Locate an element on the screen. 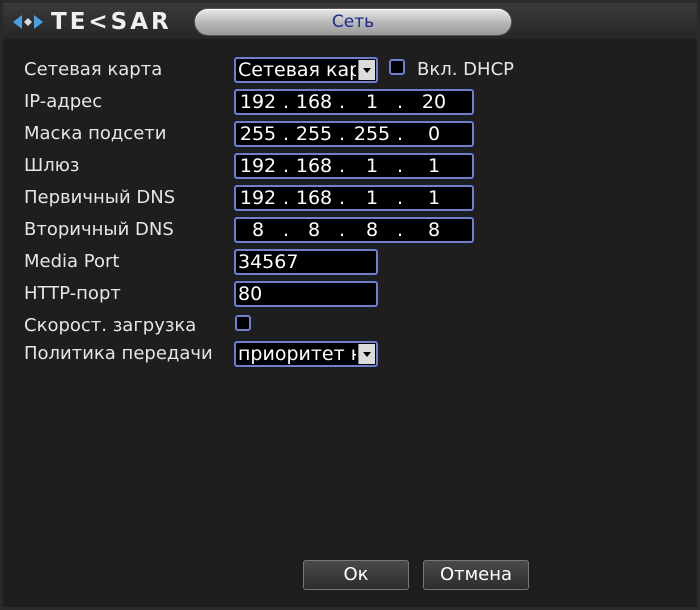  gateway-label: Шлюз is located at coordinates (52, 165).